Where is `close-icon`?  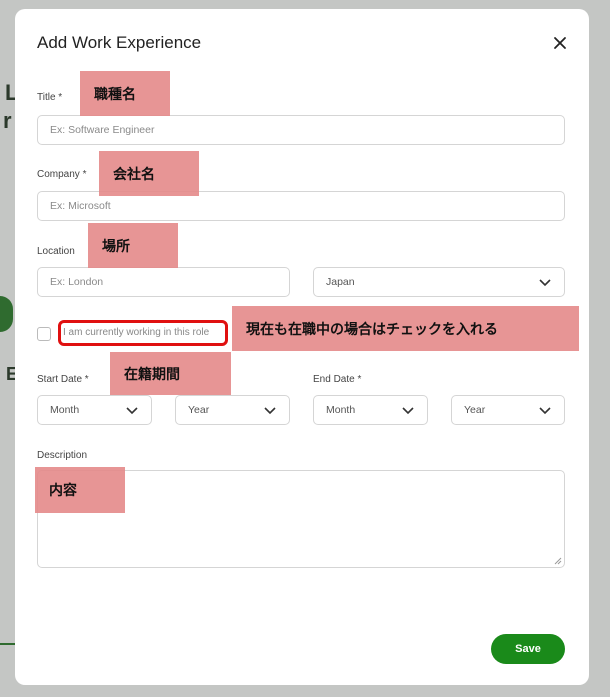 close-icon is located at coordinates (560, 43).